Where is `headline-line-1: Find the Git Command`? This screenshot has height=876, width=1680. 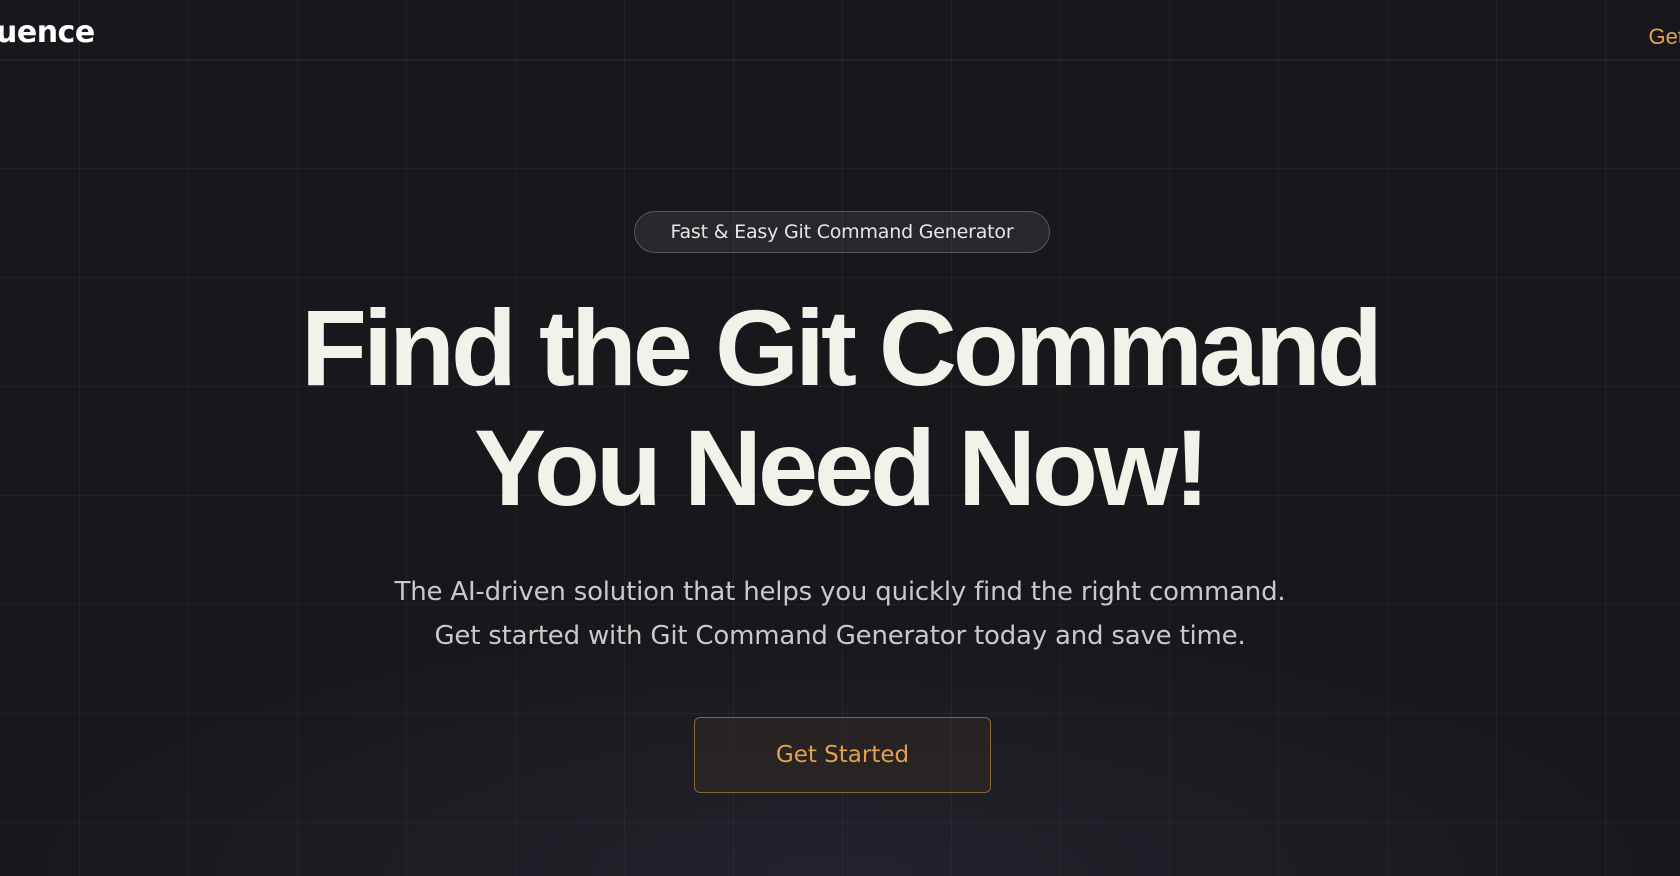
headline-line-1: Find the Git Command is located at coordinates (842, 347).